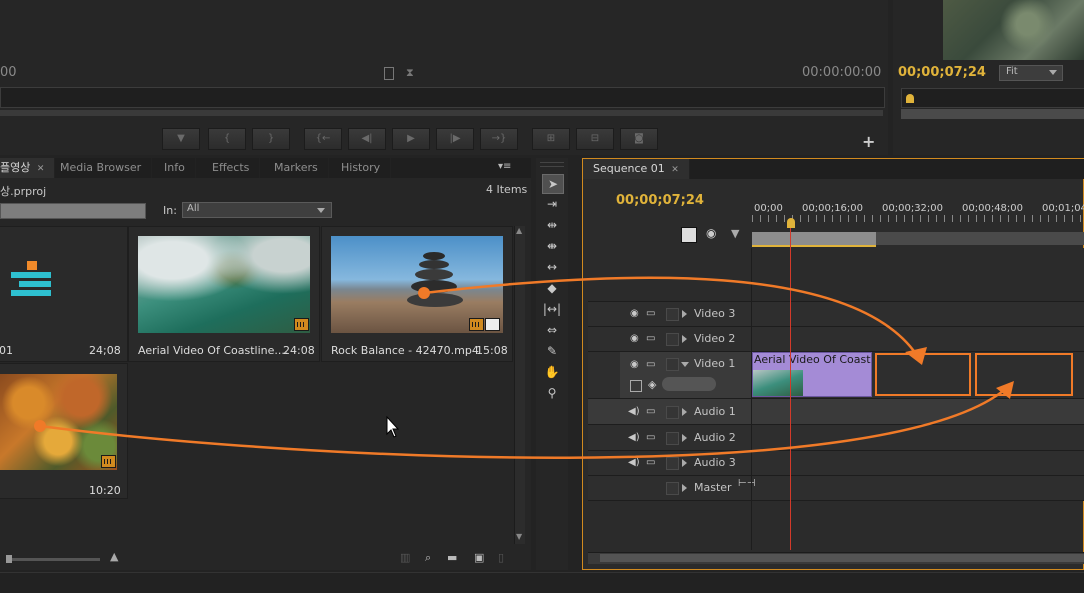 The height and width of the screenshot is (593, 1084). What do you see at coordinates (524, 420) in the screenshot?
I see `arrow-forest-to-video1` at bounding box center [524, 420].